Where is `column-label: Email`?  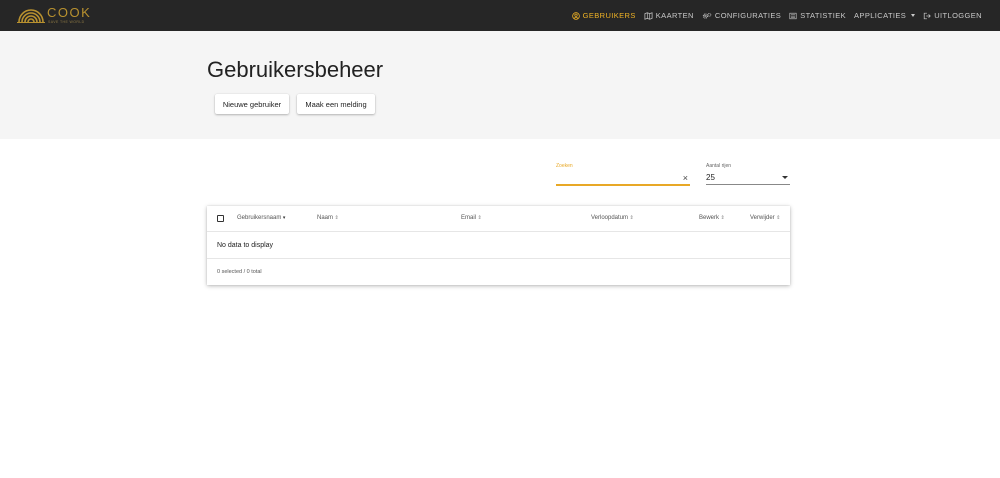
column-label: Email is located at coordinates (469, 218).